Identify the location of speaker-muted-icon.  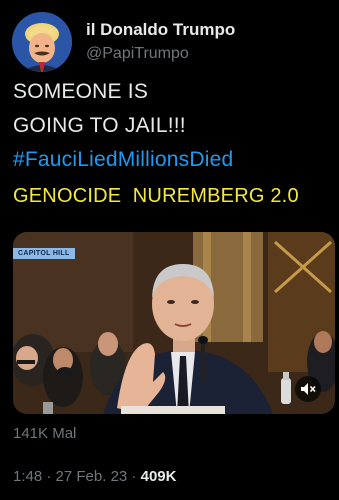
(308, 389).